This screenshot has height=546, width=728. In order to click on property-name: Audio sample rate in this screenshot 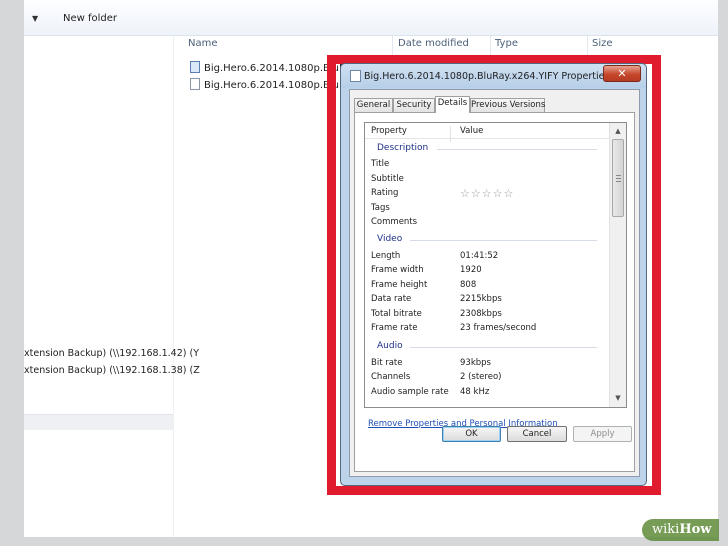, I will do `click(410, 392)`.